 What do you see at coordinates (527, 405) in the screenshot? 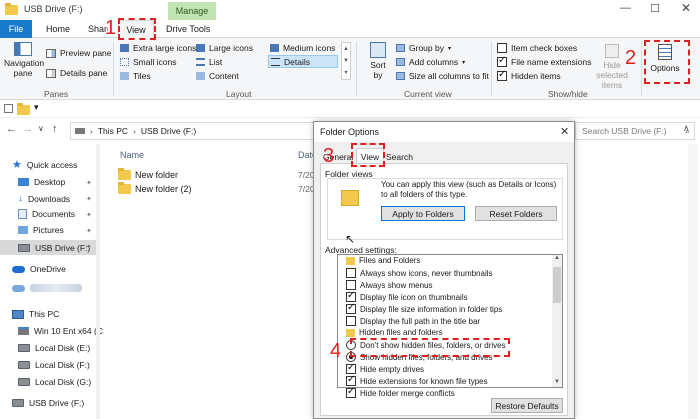
I see `restore-defaults-button: Restore Defaults` at bounding box center [527, 405].